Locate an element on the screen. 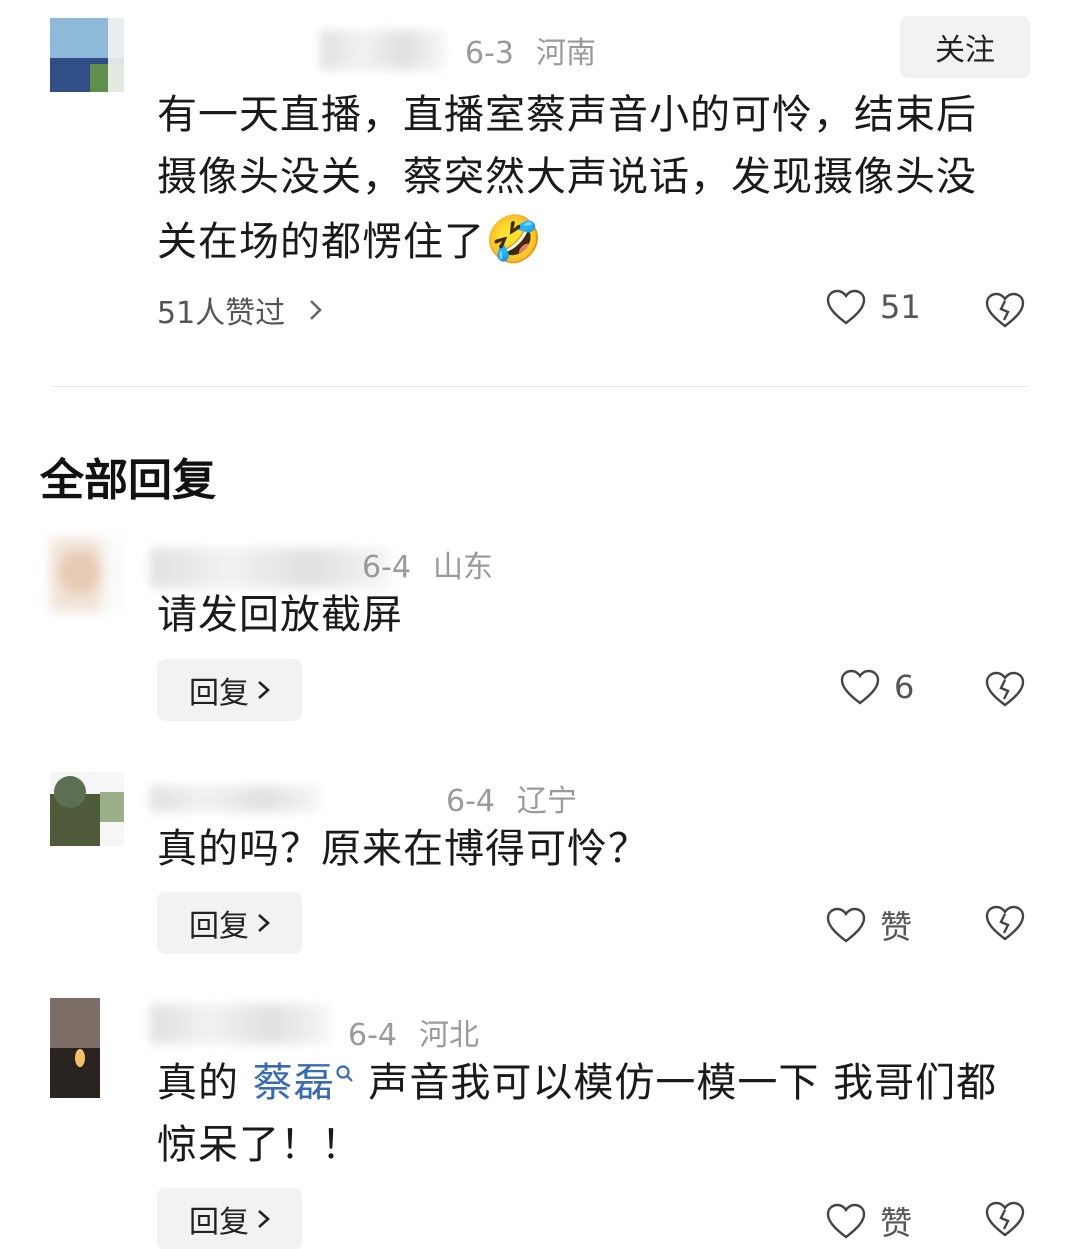 This screenshot has width=1080, height=1249. comment-location: 河南 is located at coordinates (566, 53).